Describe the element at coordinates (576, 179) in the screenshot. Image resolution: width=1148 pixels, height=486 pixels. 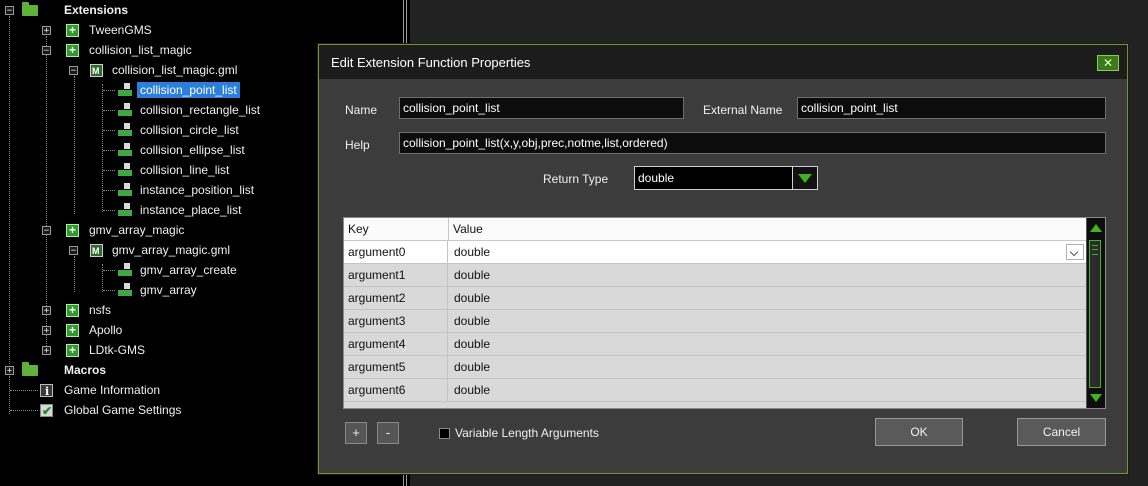
I see `return-type-label: Return Type` at that location.